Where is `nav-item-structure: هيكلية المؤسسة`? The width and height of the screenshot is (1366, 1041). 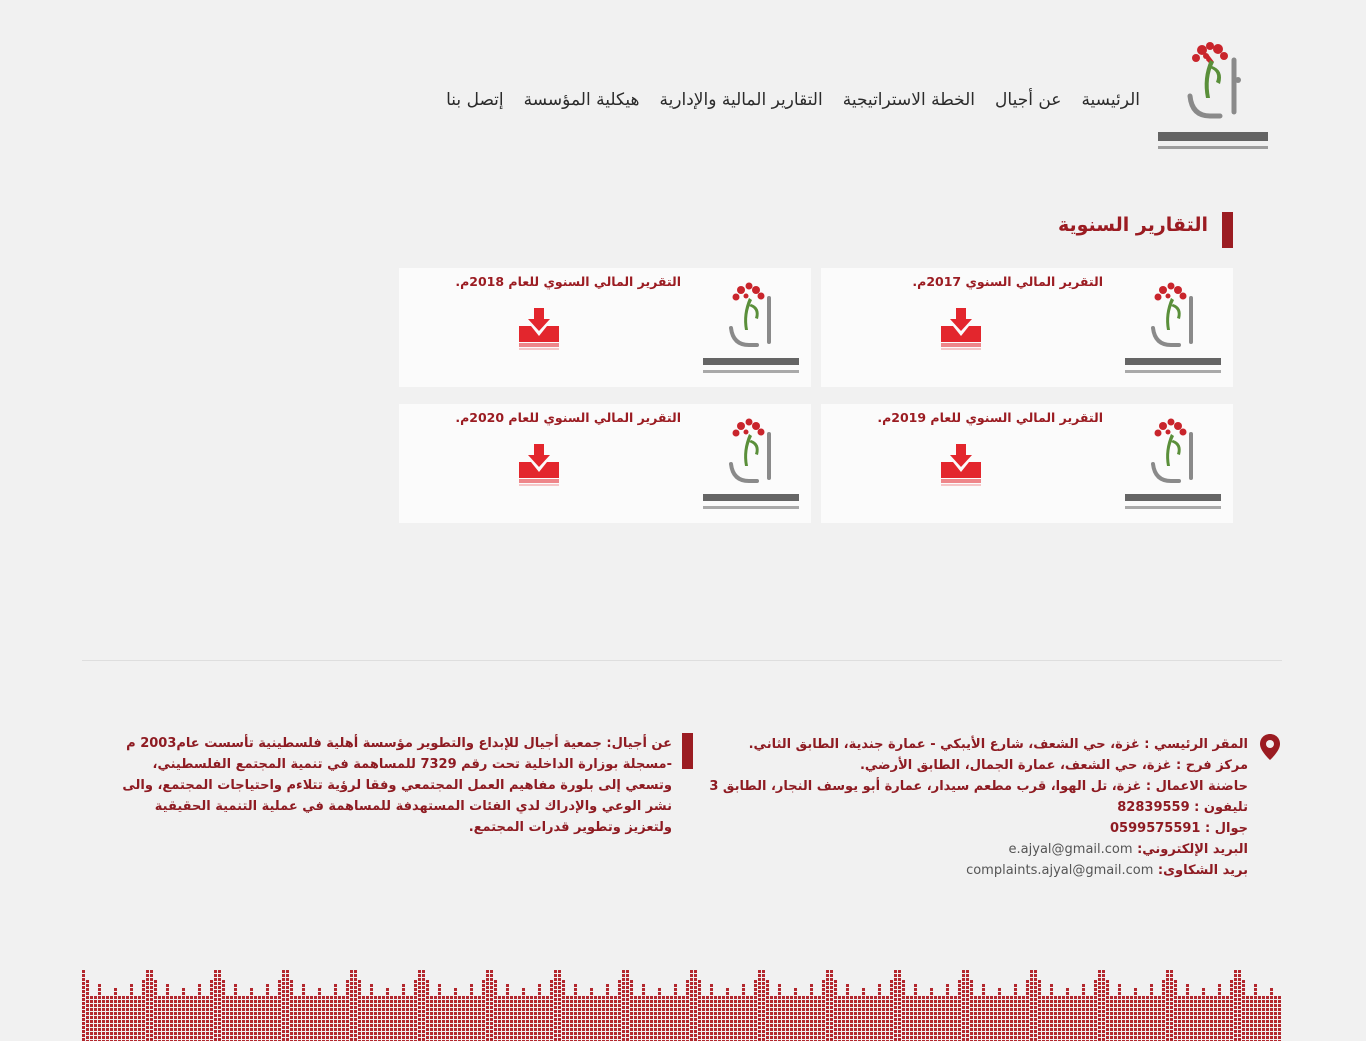
nav-item-structure: هيكلية المؤسسة is located at coordinates (582, 100).